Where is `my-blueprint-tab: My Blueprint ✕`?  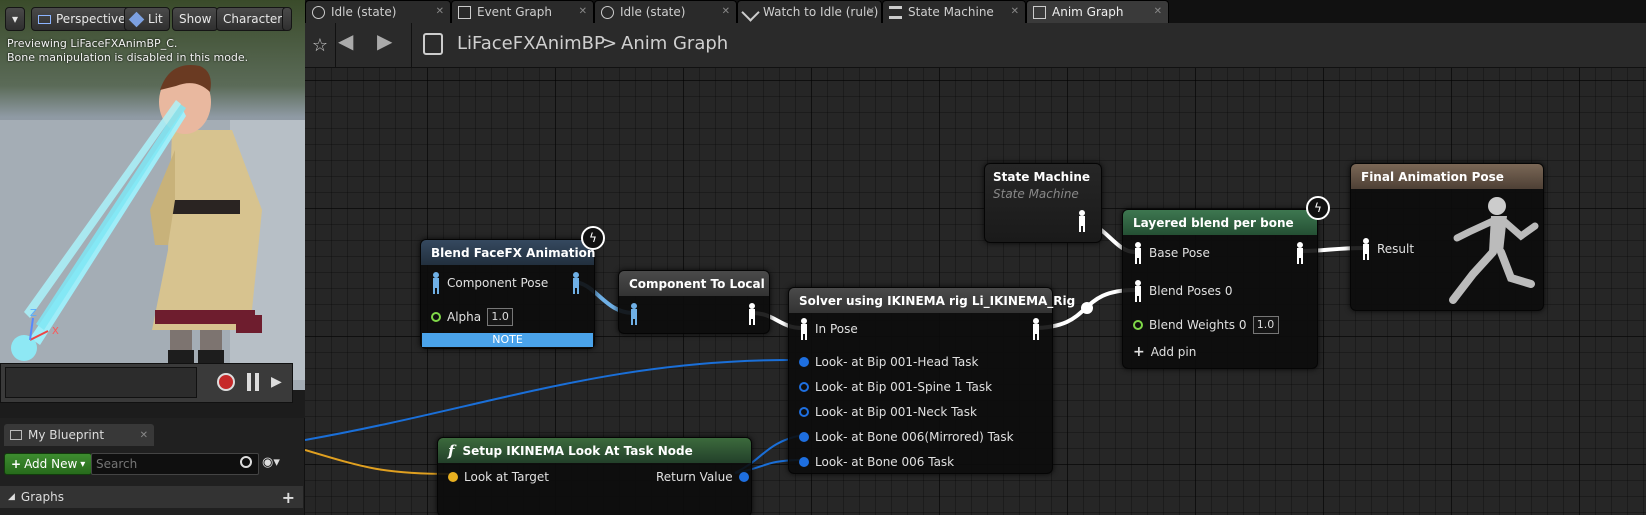 my-blueprint-tab: My Blueprint ✕ is located at coordinates (79, 435).